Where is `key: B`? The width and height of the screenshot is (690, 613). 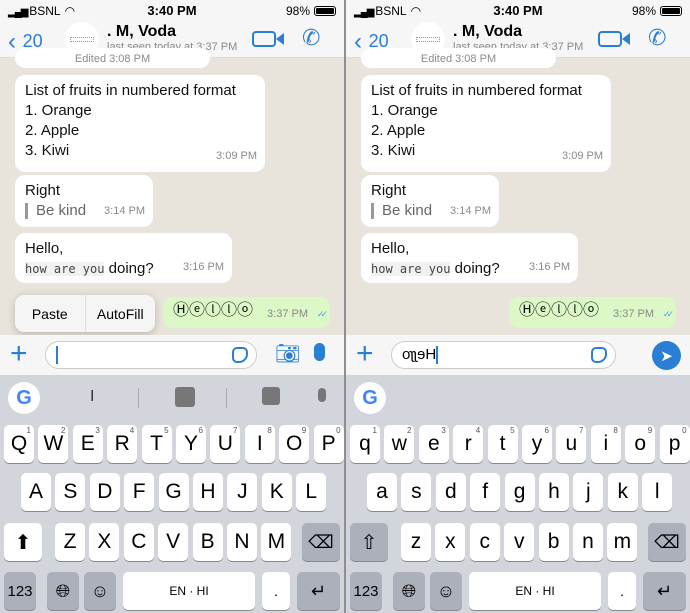
key: B is located at coordinates (207, 542).